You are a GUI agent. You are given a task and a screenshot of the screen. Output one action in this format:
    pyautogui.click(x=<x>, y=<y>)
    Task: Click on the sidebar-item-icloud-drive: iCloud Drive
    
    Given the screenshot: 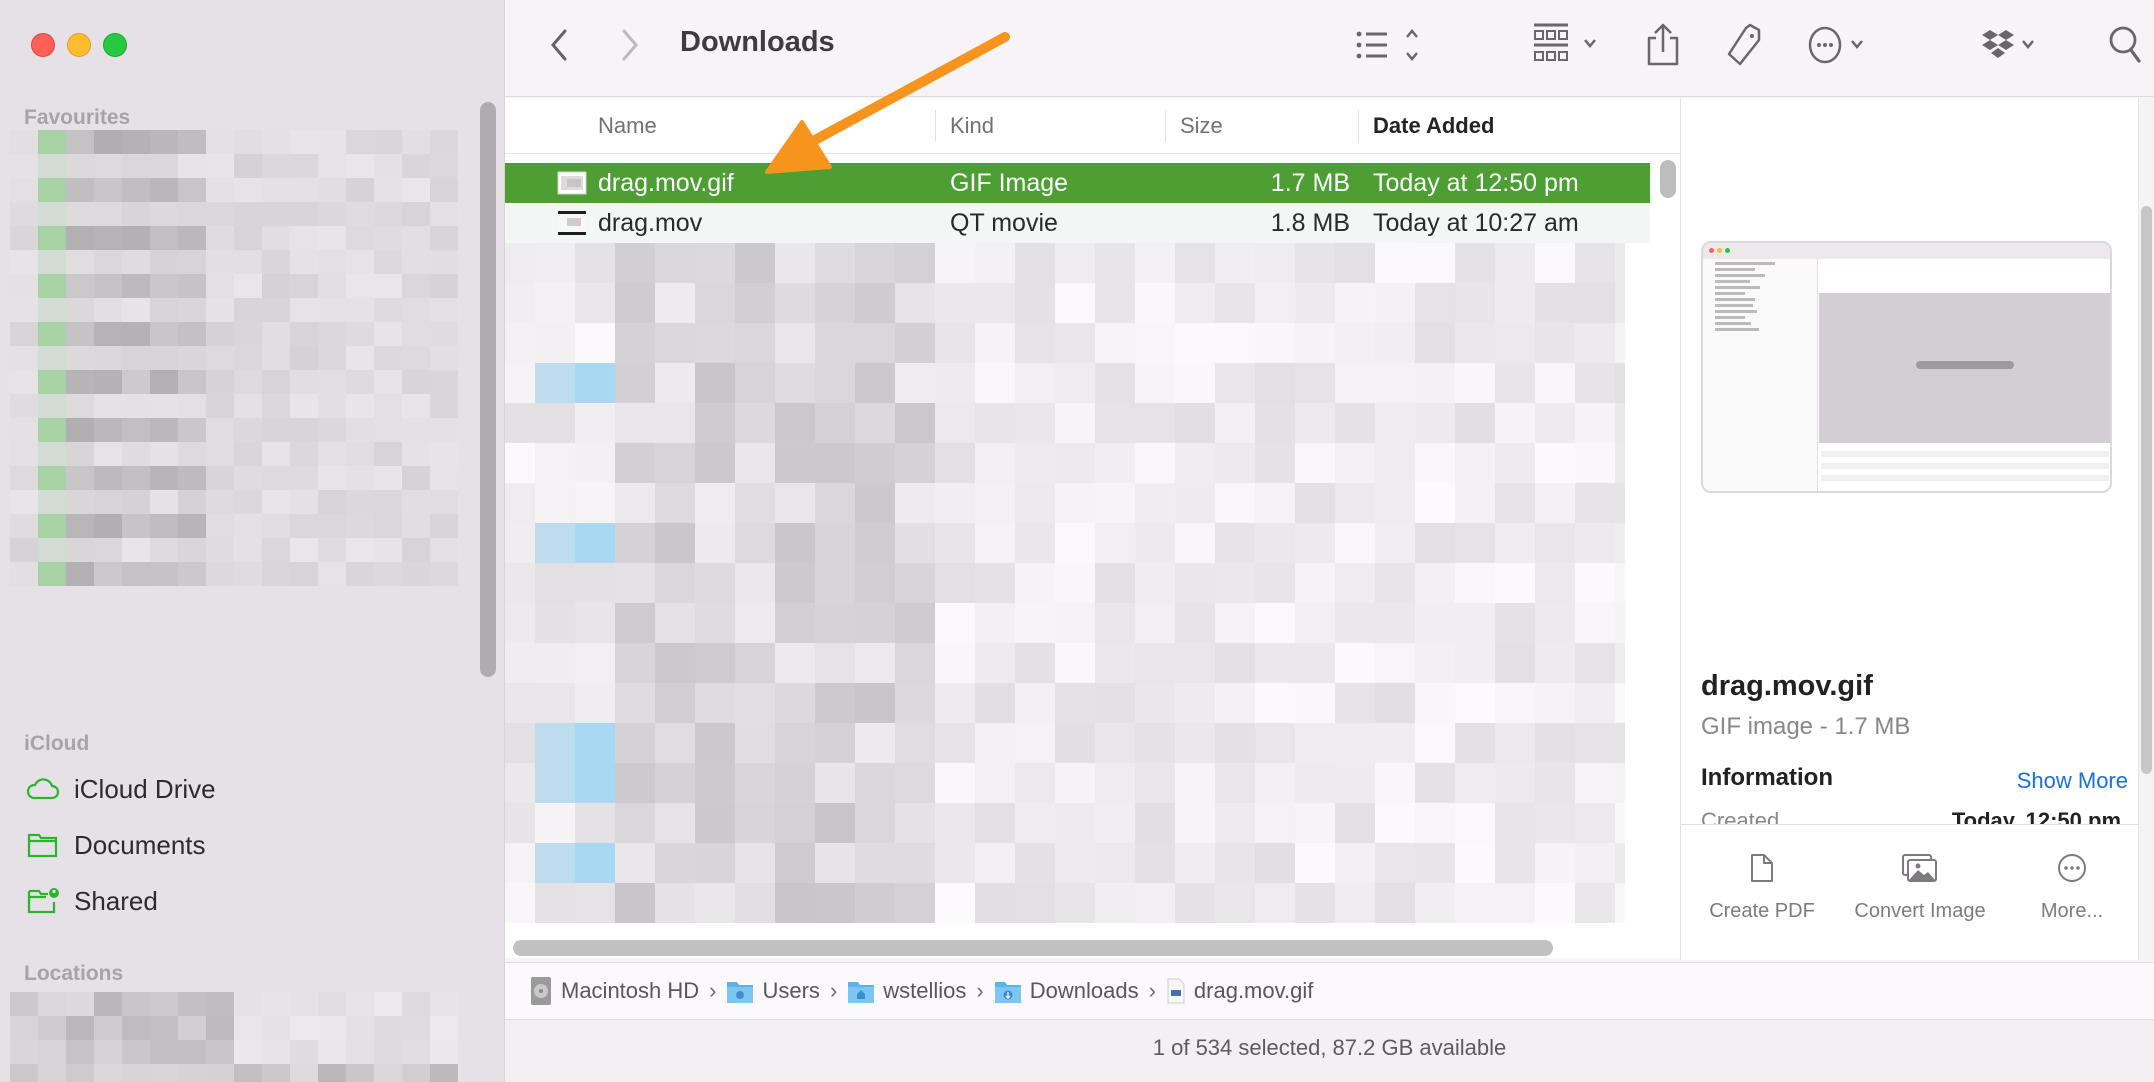 What is the action you would take?
    pyautogui.click(x=121, y=789)
    